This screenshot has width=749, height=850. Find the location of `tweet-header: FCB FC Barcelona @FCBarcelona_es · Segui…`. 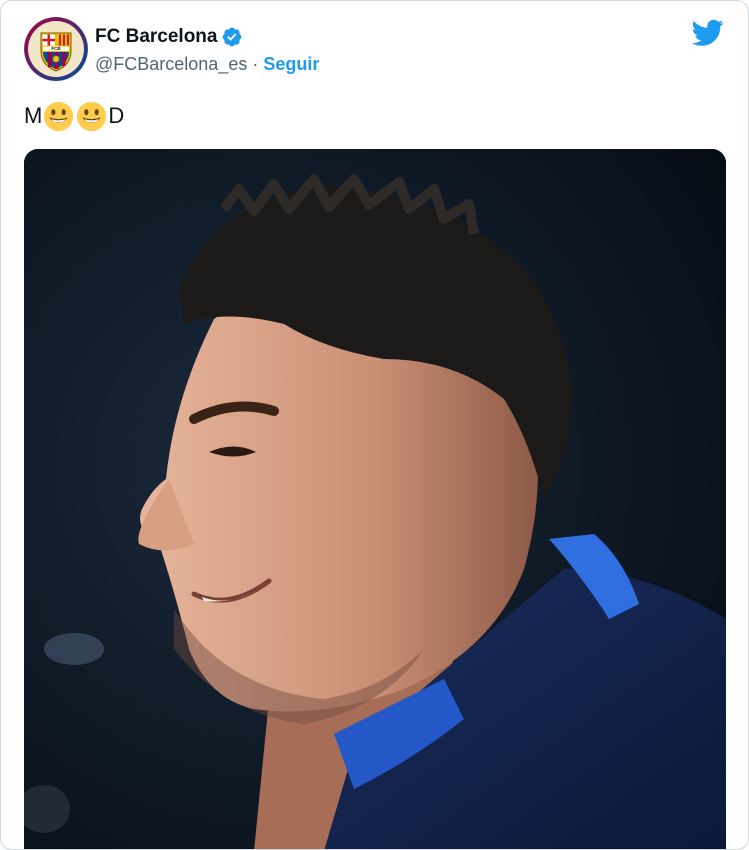

tweet-header: FCB FC Barcelona @FCBarcelona_es · Segui… is located at coordinates (374, 49).